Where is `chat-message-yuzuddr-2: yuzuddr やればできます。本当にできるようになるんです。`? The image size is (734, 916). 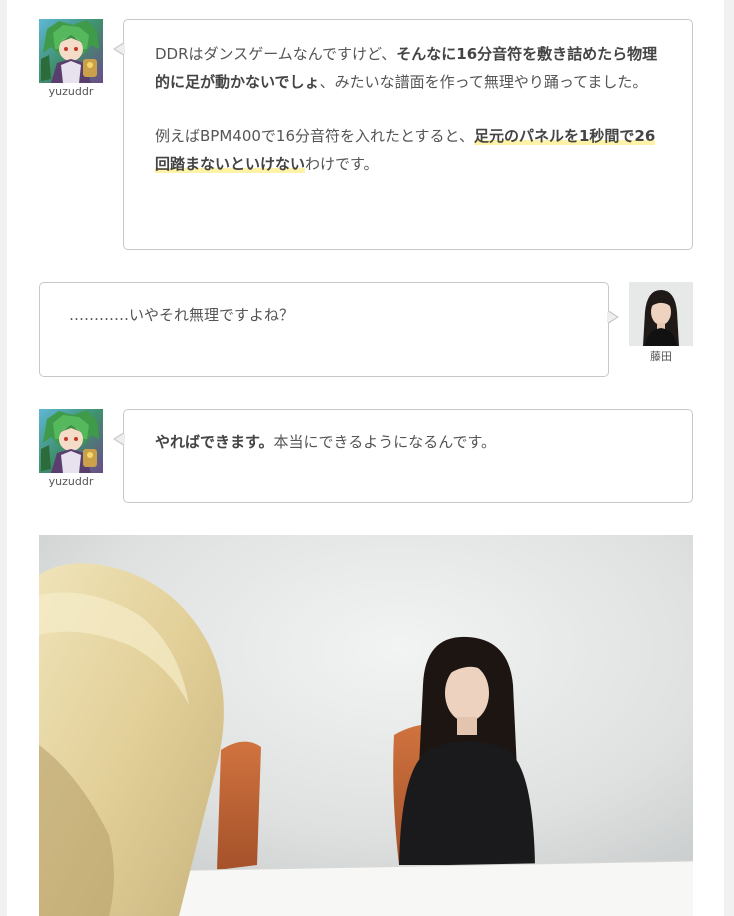 chat-message-yuzuddr-2: yuzuddr やればできます。本当にできるようになるんです。 is located at coordinates (365, 455).